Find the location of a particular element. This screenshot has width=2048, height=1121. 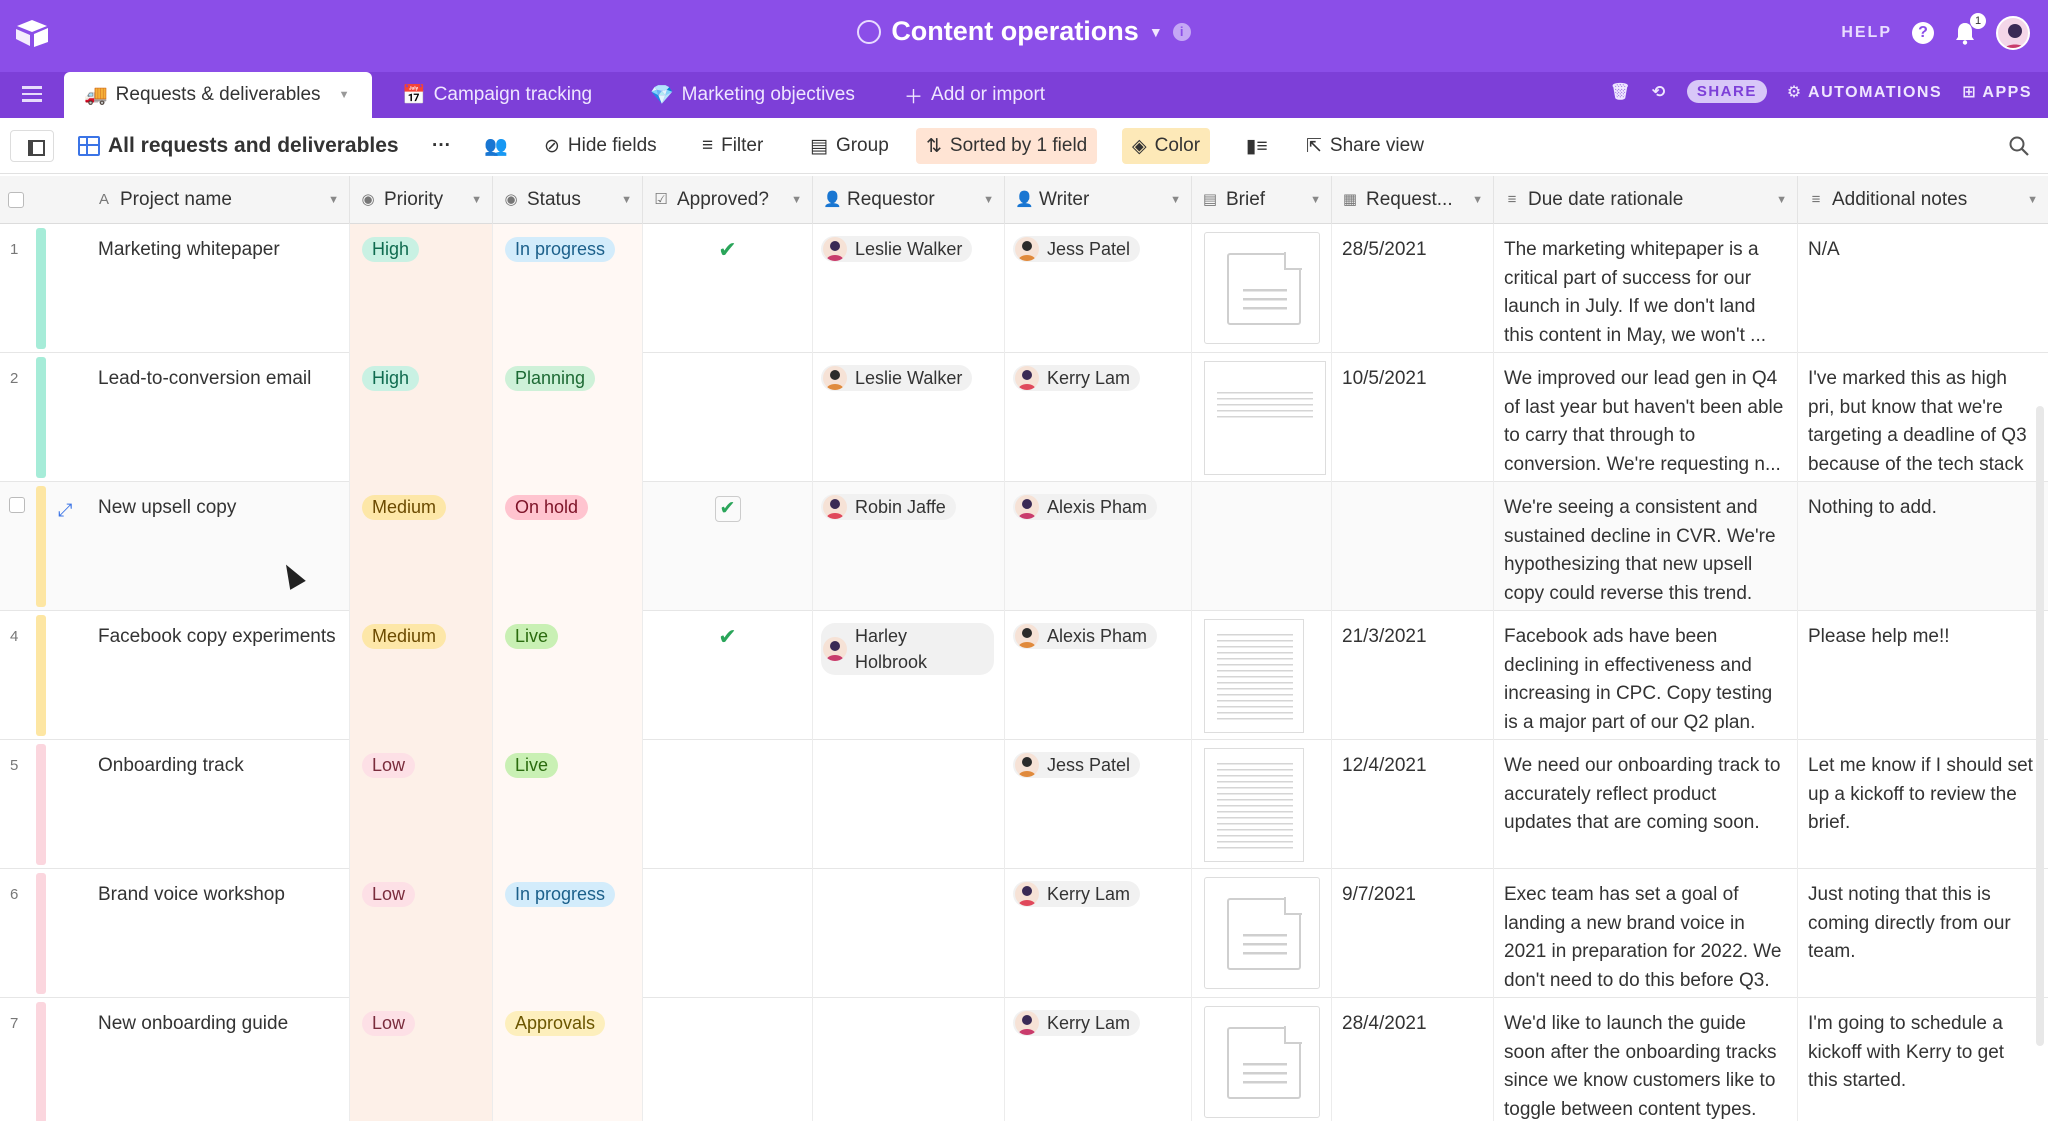

column-header-due-date-rationale: ≡ Due date rationale ▼ is located at coordinates (1646, 200).